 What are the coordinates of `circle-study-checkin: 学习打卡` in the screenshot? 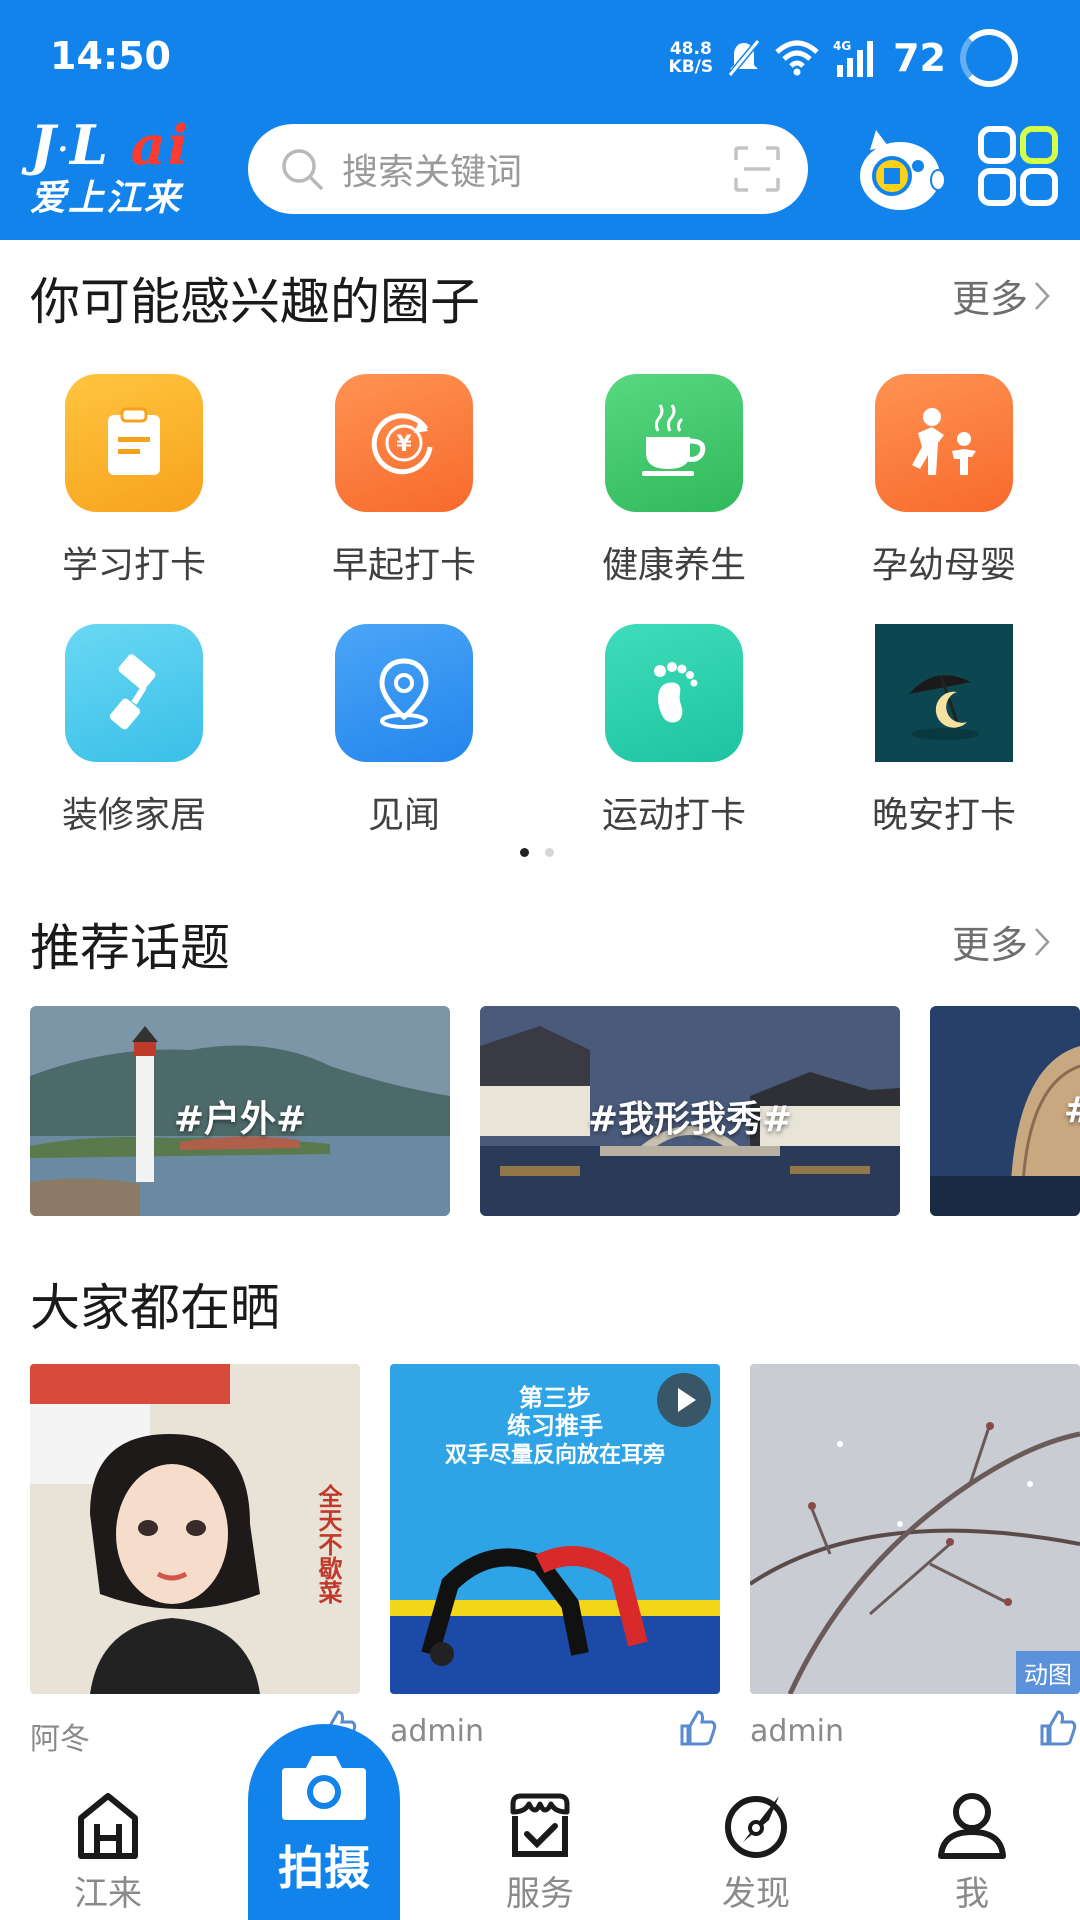 It's located at (134, 481).